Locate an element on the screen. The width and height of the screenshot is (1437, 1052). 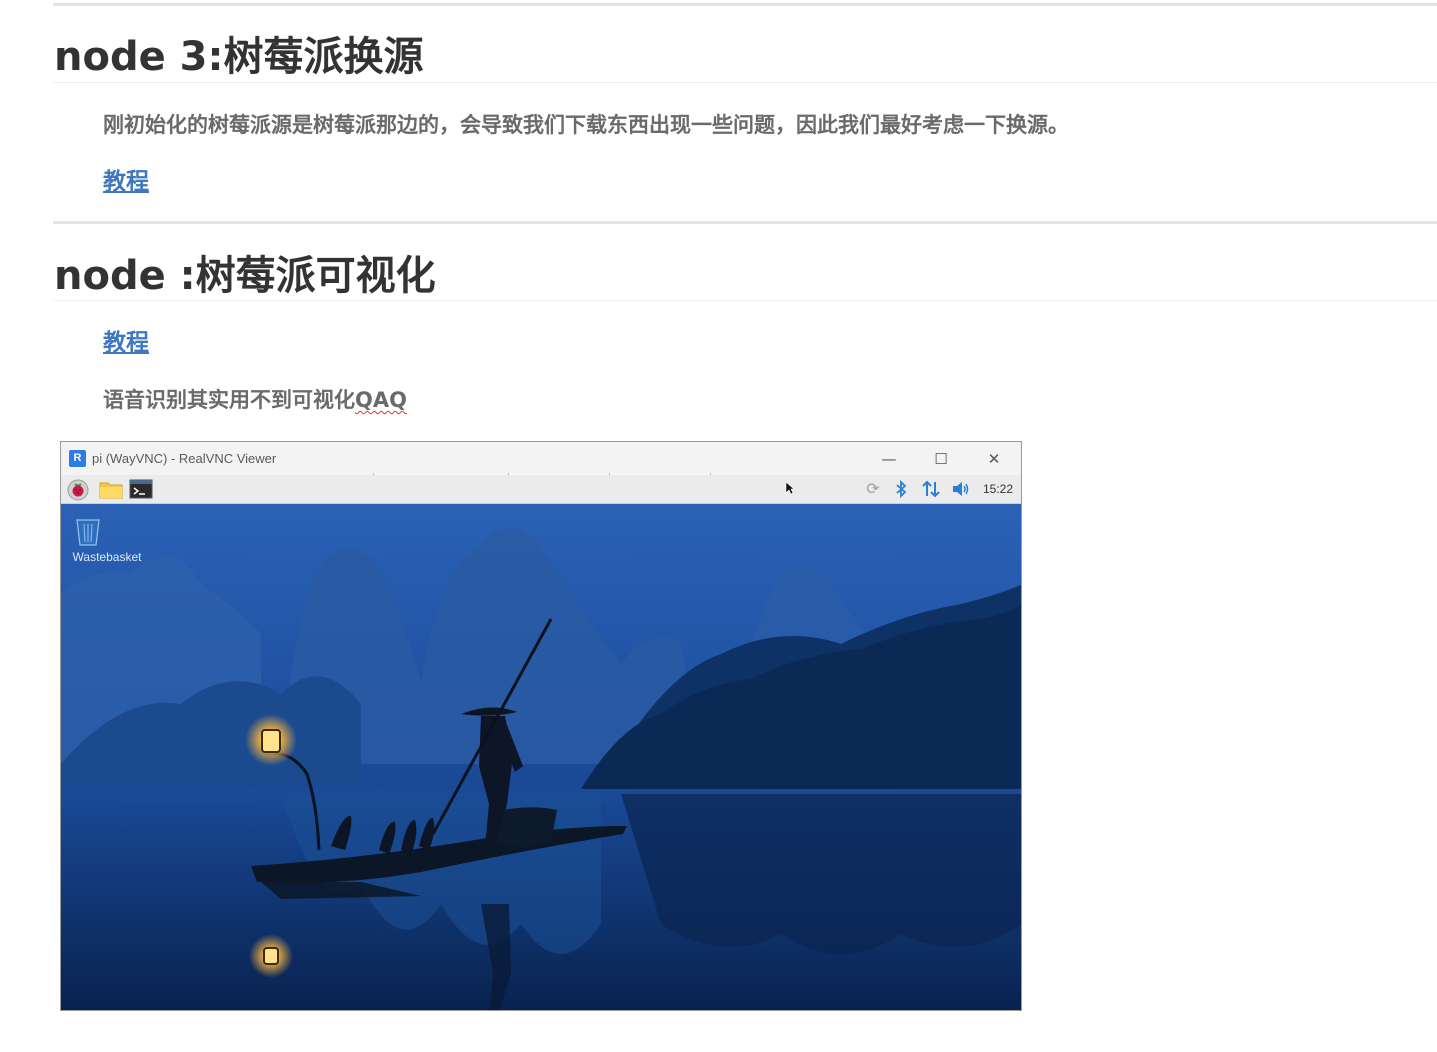
vnc-titlebar: R pi (WayVNC) - RealVNC Viewer — ☐ ✕ is located at coordinates (541, 461).